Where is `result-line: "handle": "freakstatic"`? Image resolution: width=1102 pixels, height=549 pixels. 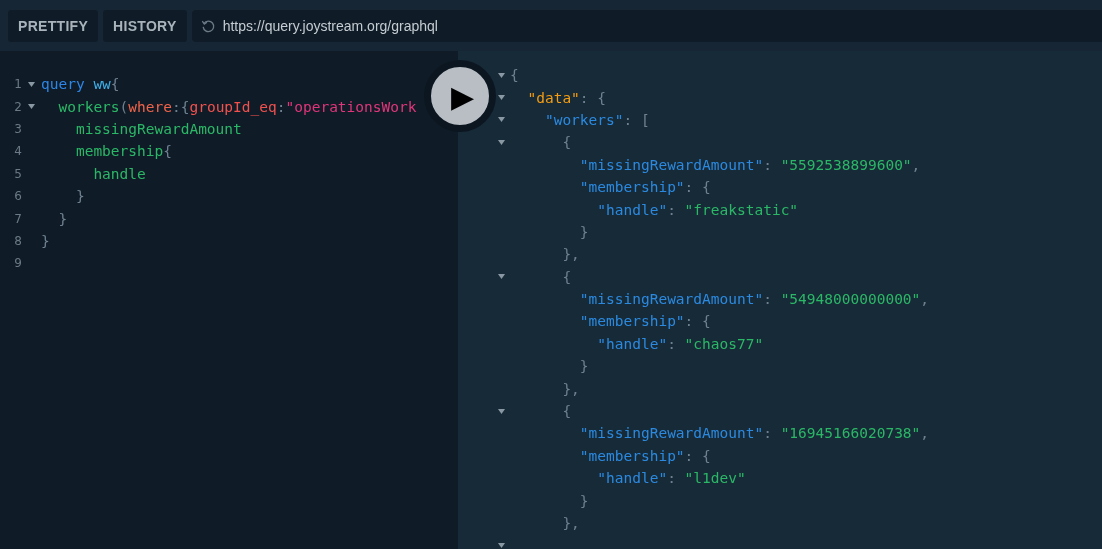 result-line: "handle": "freakstatic" is located at coordinates (697, 209).